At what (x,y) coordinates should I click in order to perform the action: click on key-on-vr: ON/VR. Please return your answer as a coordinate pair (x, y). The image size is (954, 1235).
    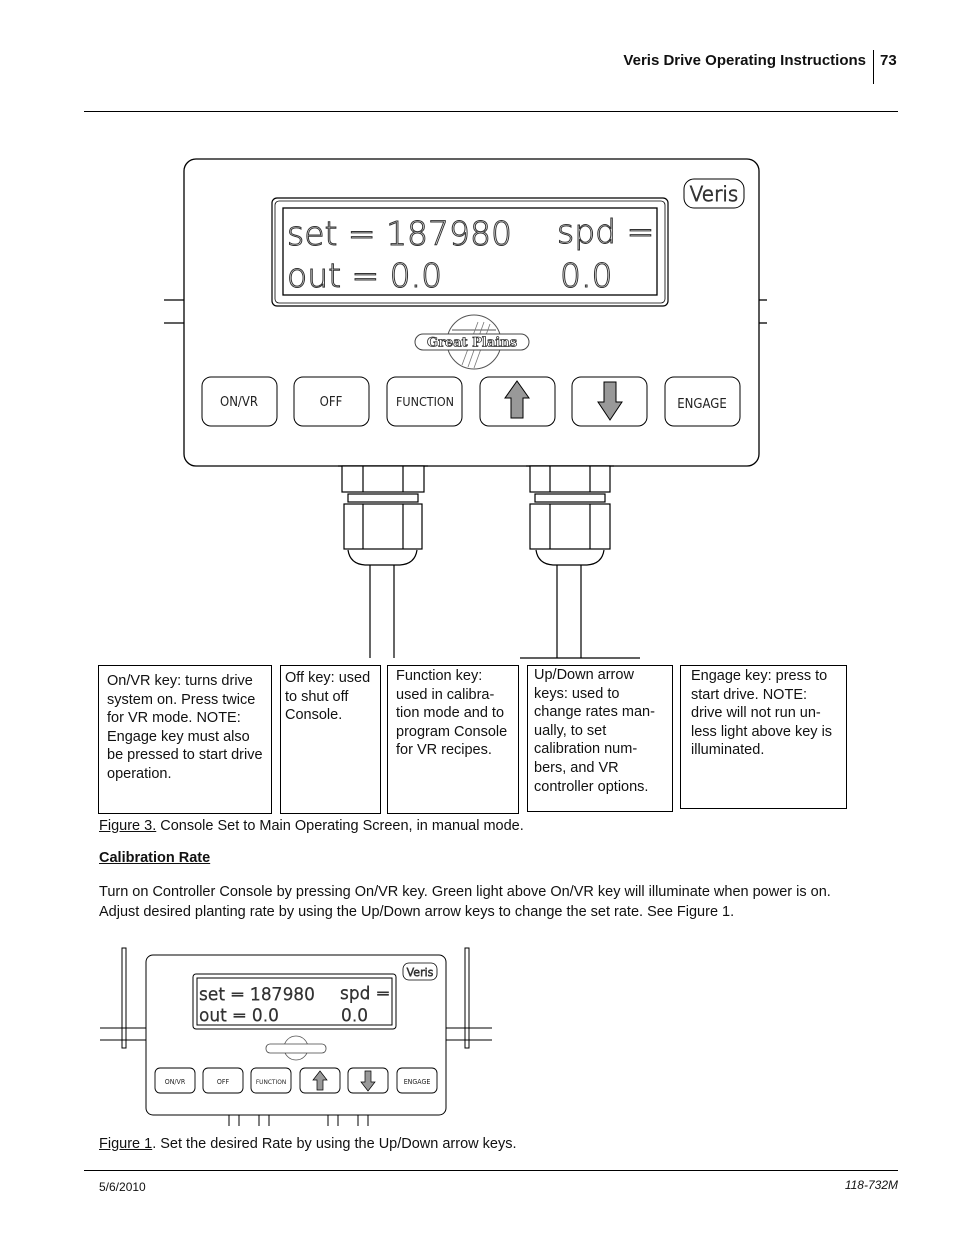
    Looking at the image, I should click on (239, 401).